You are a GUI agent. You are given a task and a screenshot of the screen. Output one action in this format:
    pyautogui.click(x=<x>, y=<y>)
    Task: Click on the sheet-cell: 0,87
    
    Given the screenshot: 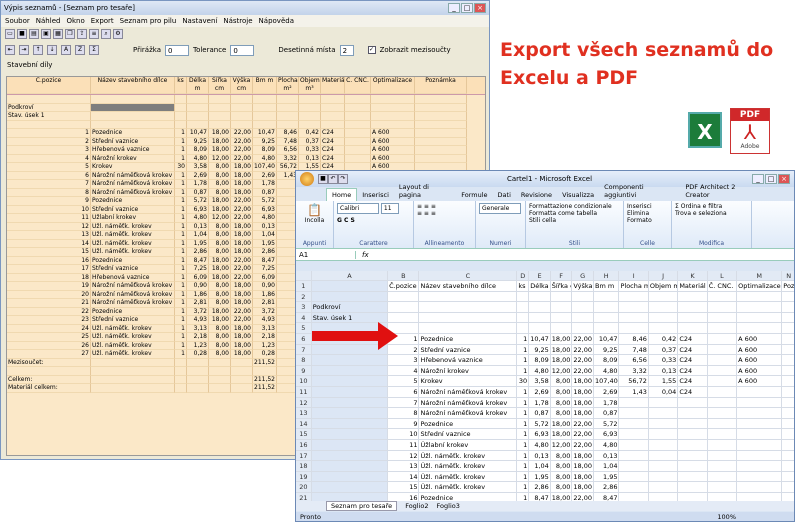 What is the action you would take?
    pyautogui.click(x=540, y=413)
    